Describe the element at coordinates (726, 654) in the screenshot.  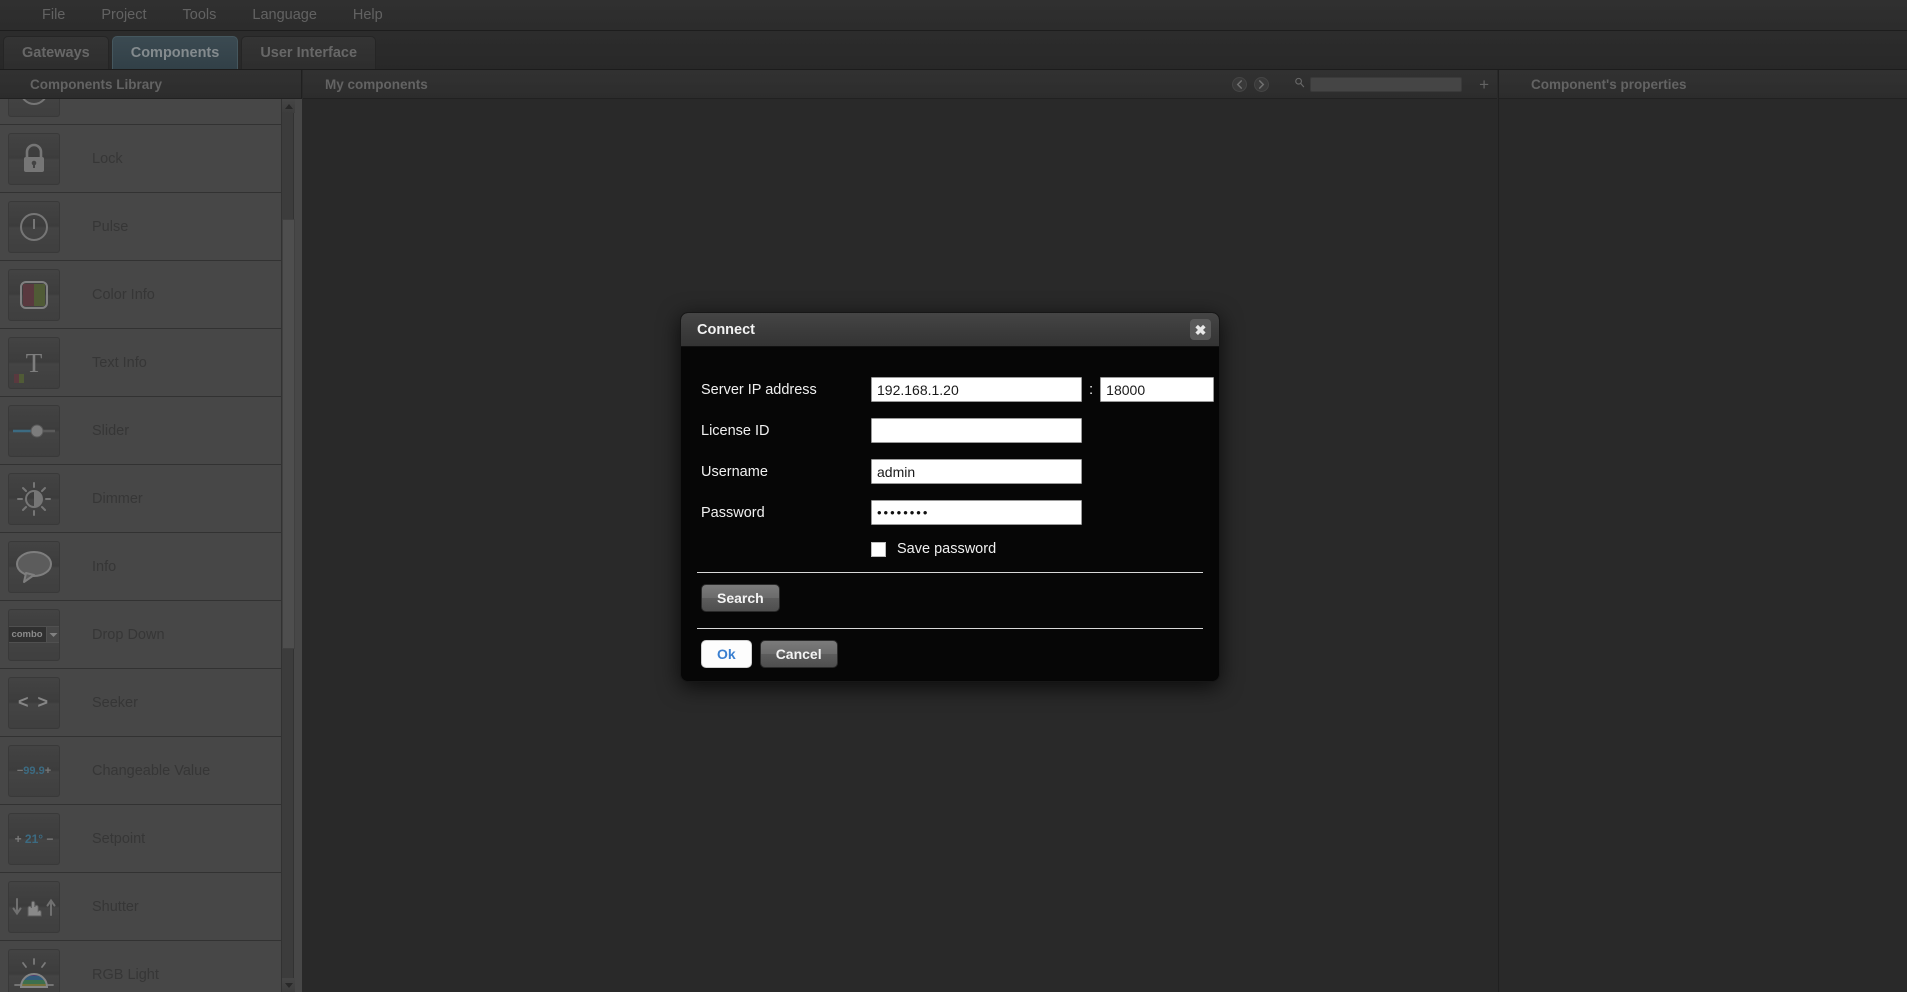
I see `ok-button: Ok` at that location.